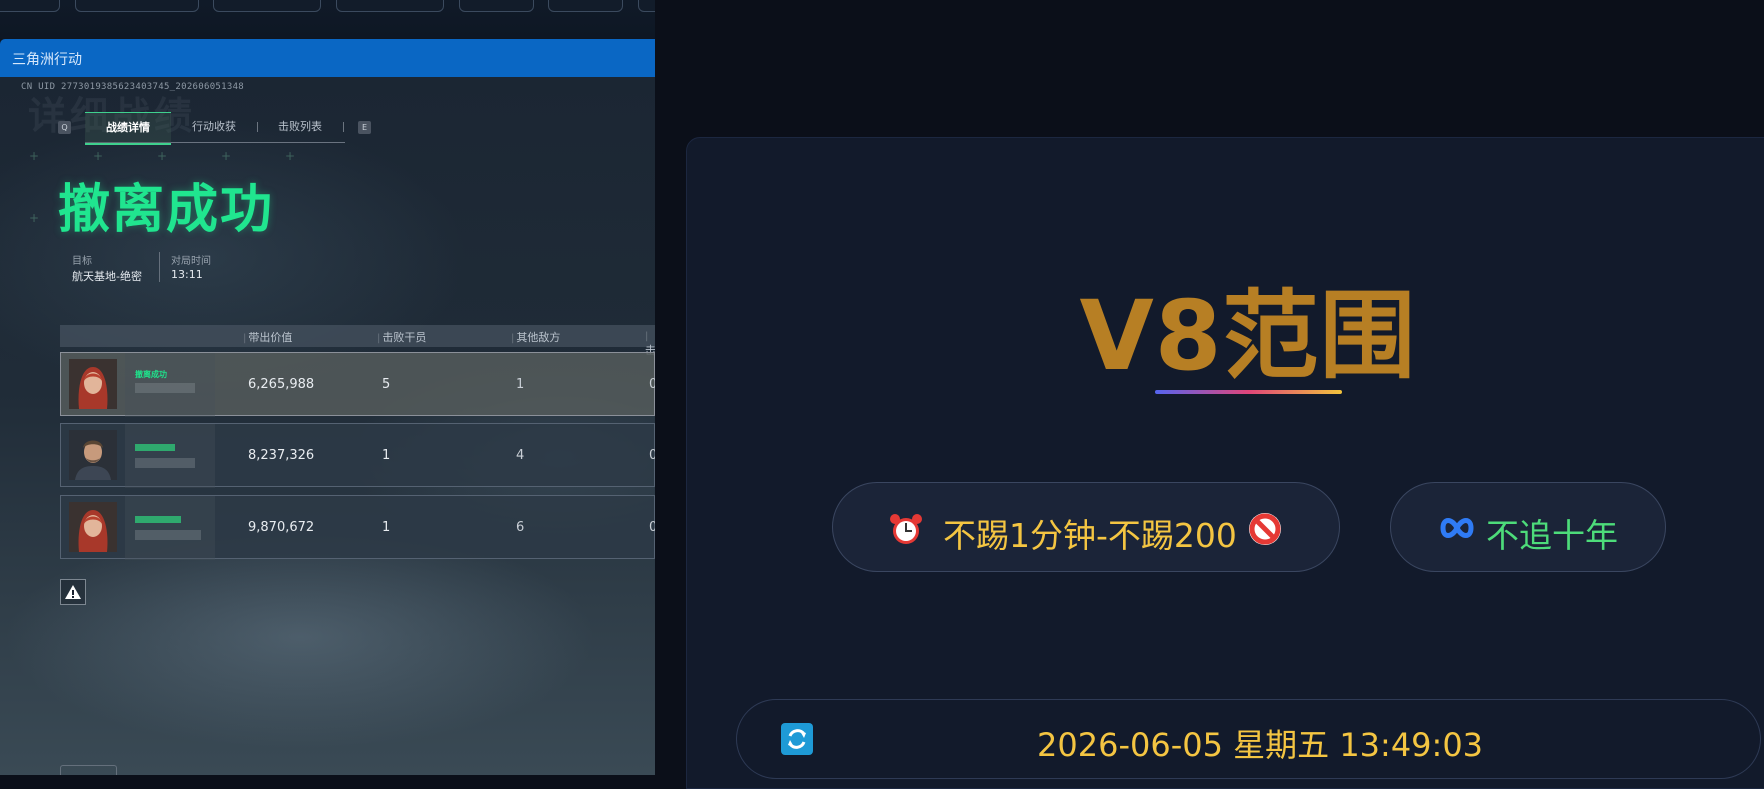 The image size is (1764, 789). I want to click on prohibited-icon, so click(1265, 531).